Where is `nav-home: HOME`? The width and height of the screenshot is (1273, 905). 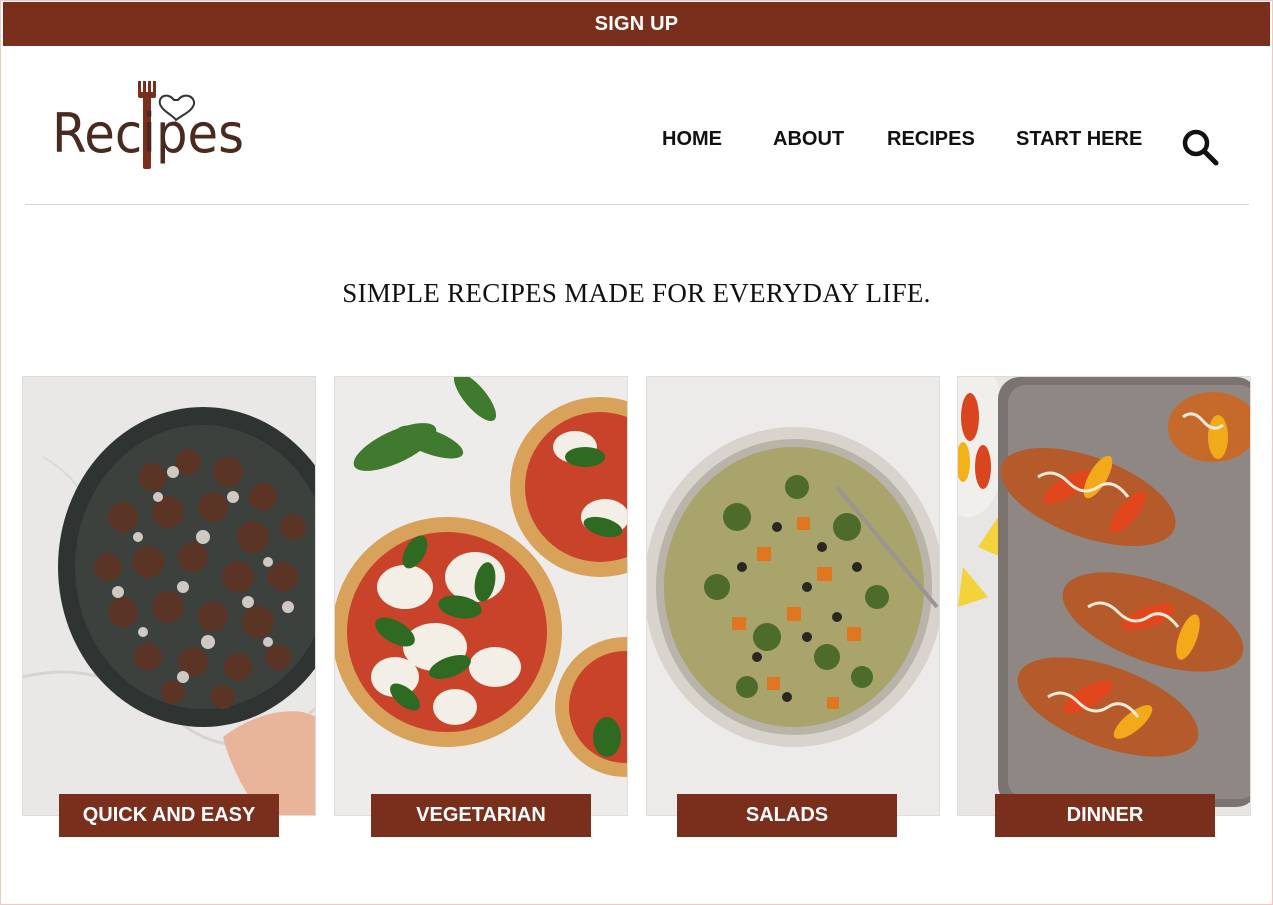 nav-home: HOME is located at coordinates (692, 139).